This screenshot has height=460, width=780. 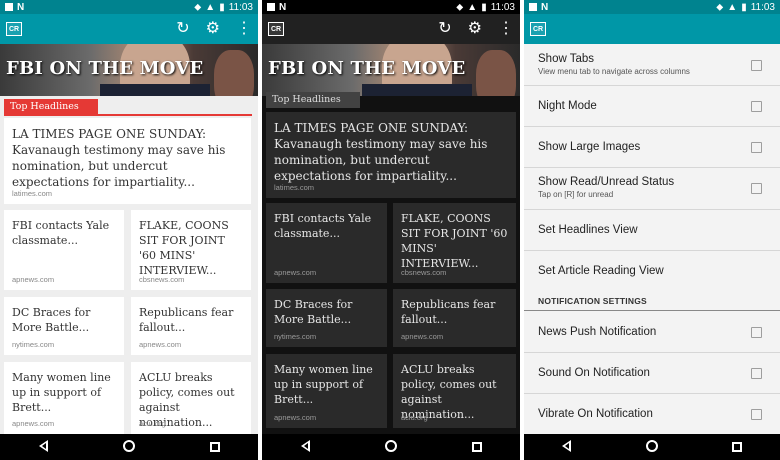 I want to click on clock: 11:03, so click(x=762, y=7).